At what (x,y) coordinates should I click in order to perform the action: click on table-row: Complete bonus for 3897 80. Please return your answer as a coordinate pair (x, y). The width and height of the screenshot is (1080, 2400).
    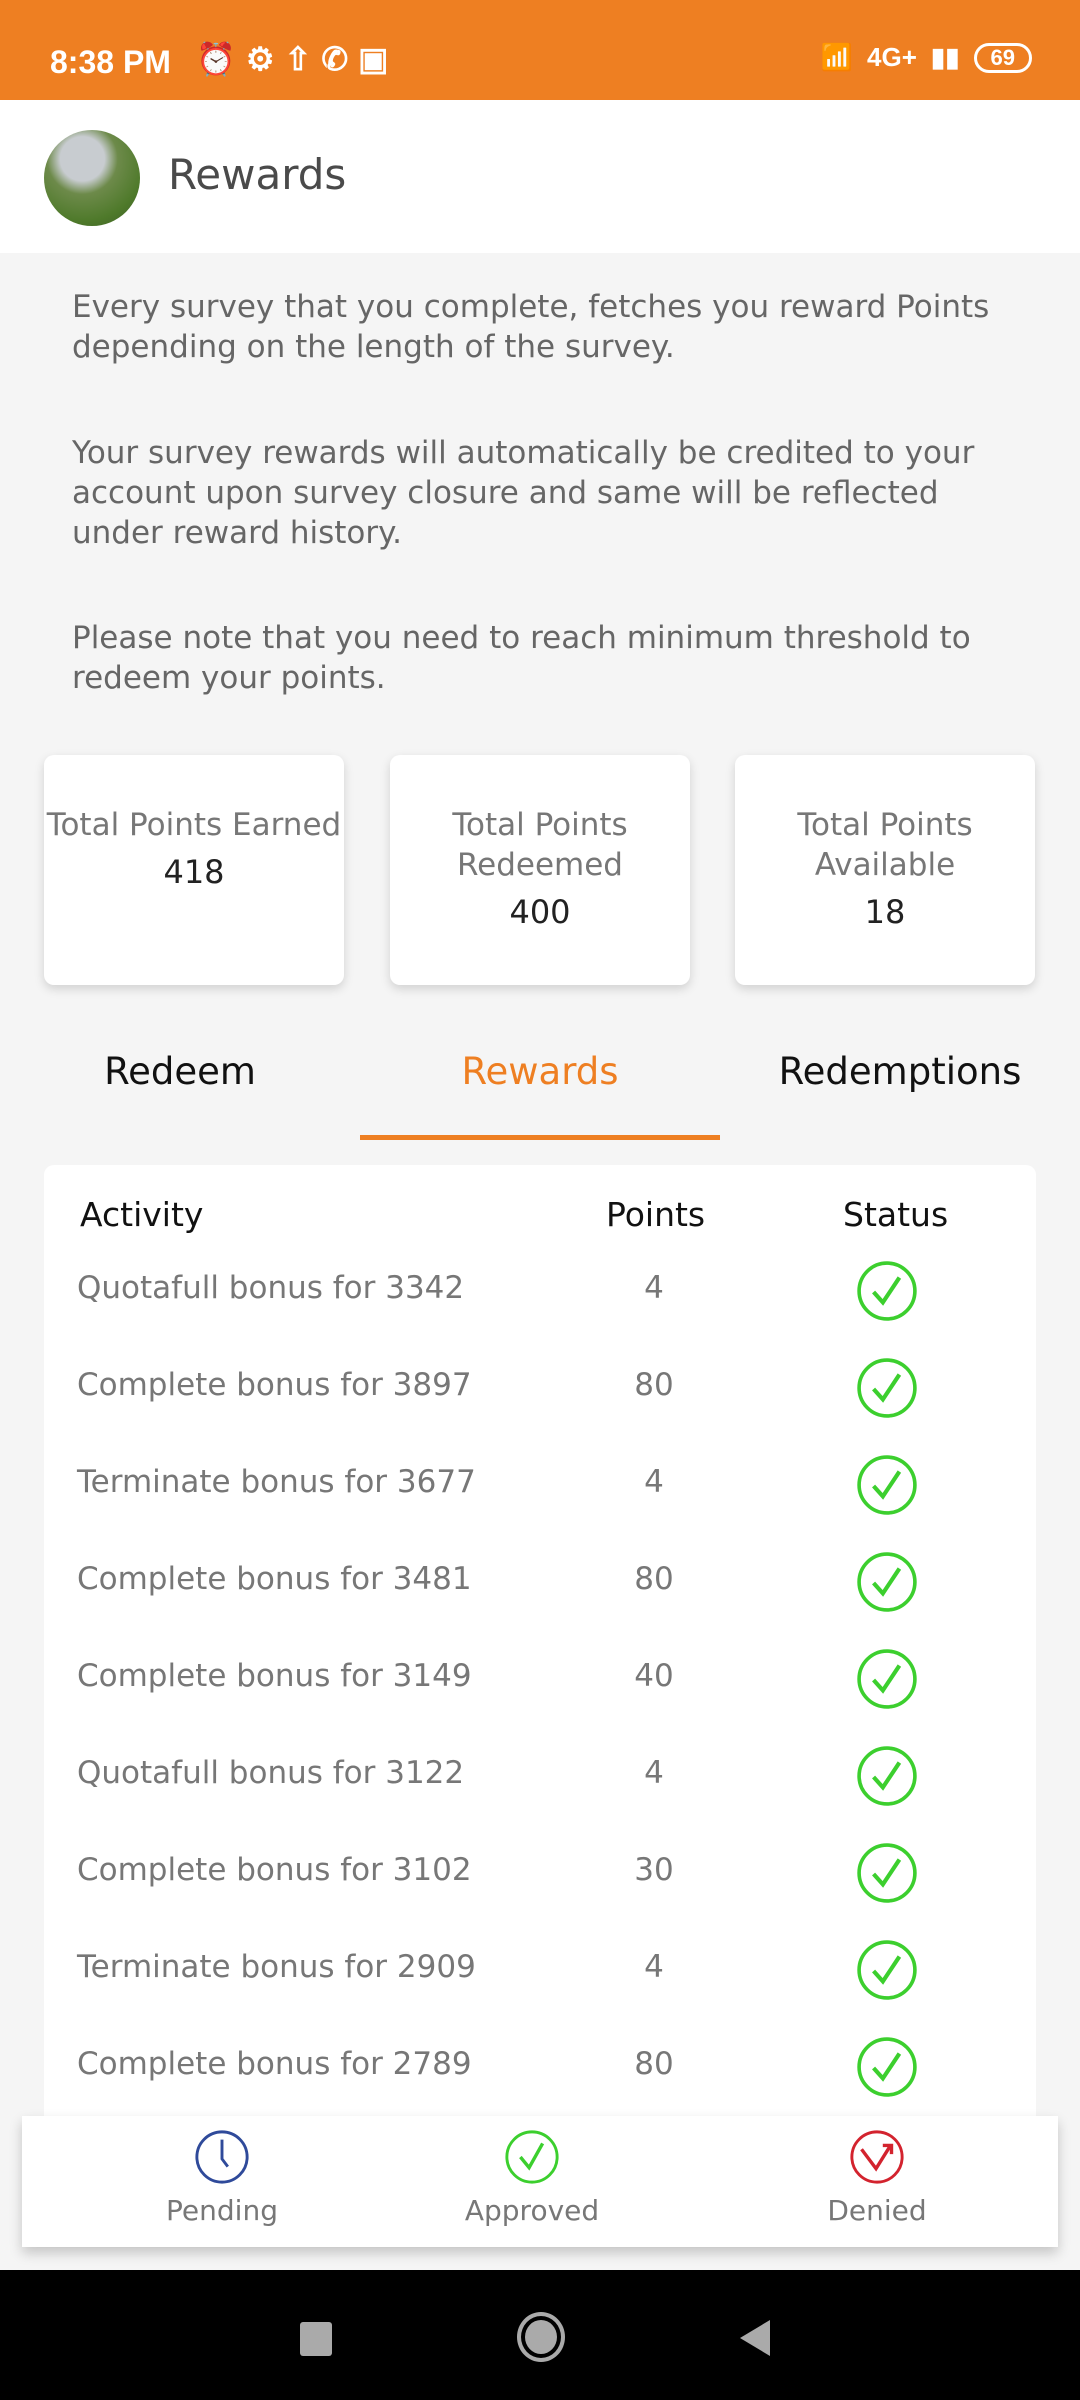
    Looking at the image, I should click on (540, 1411).